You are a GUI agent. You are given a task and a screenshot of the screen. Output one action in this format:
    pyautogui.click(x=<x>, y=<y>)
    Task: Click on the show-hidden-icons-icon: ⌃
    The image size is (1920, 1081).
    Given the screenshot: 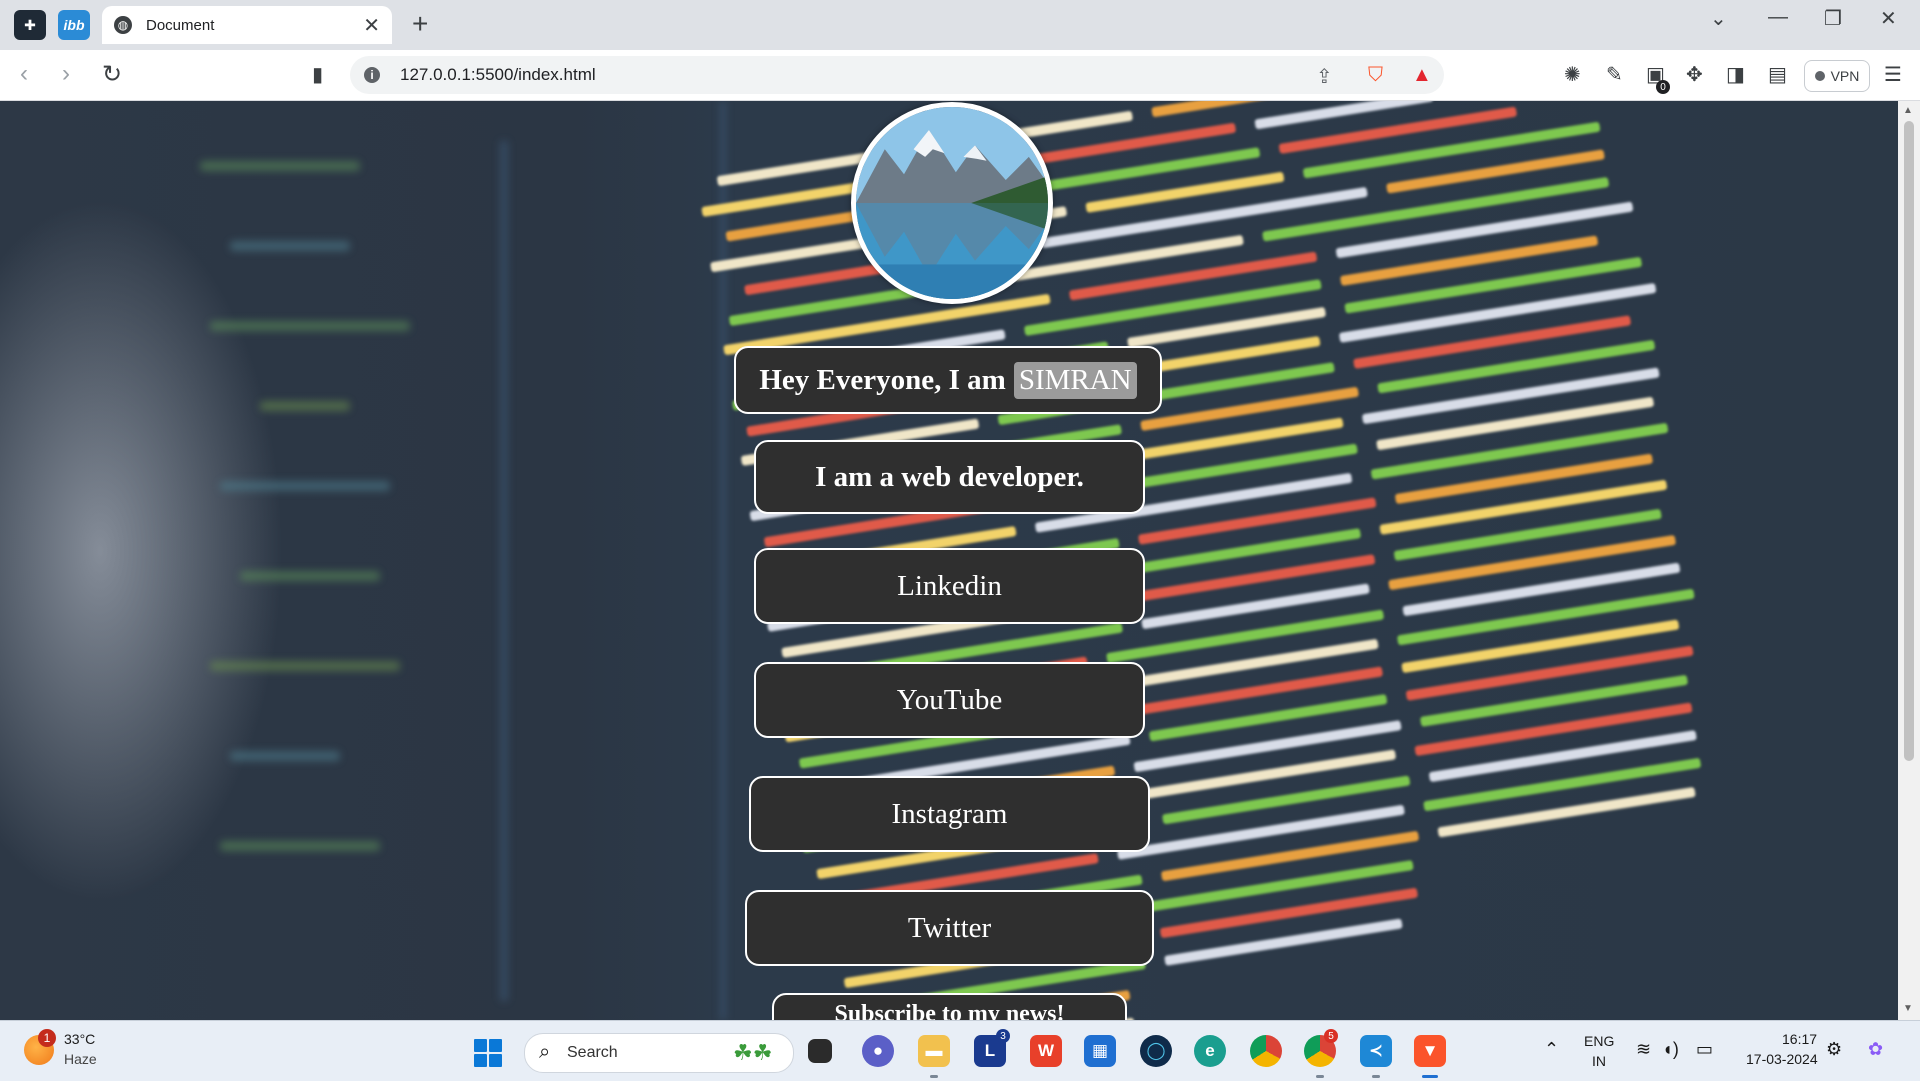 What is the action you would take?
    pyautogui.click(x=1551, y=1049)
    